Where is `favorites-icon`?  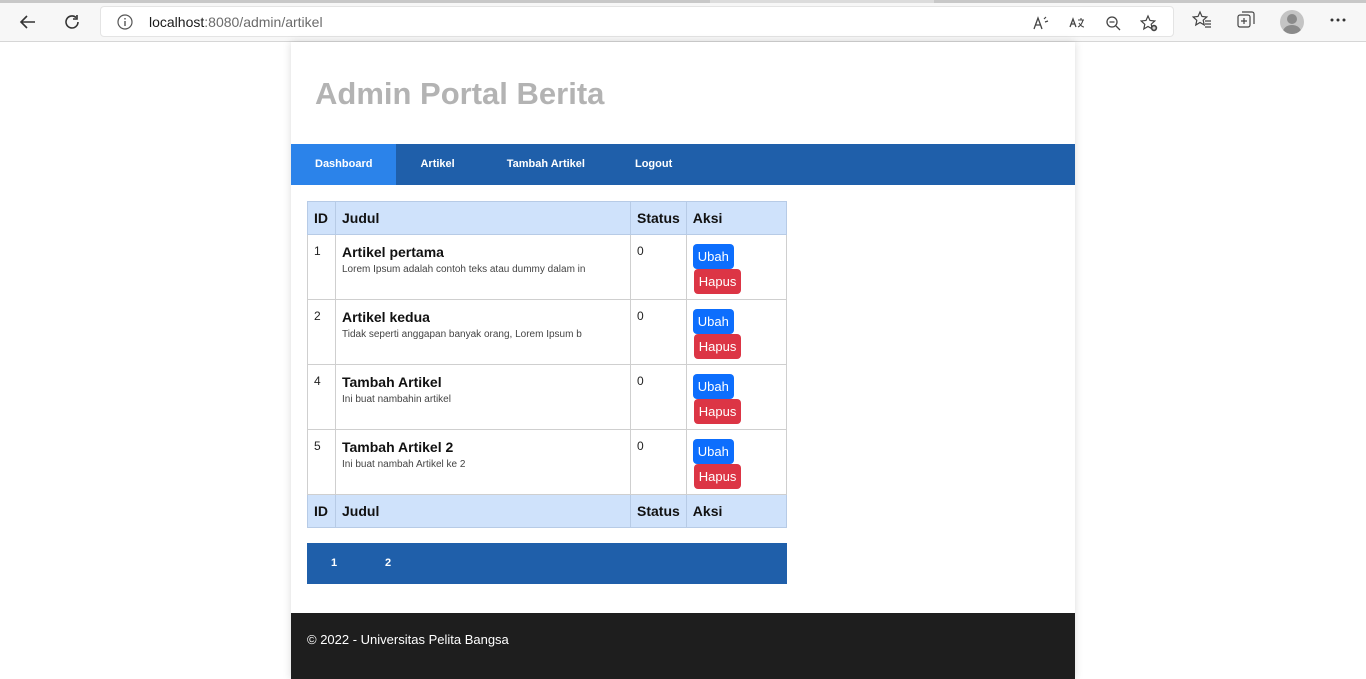
favorites-icon is located at coordinates (1202, 20).